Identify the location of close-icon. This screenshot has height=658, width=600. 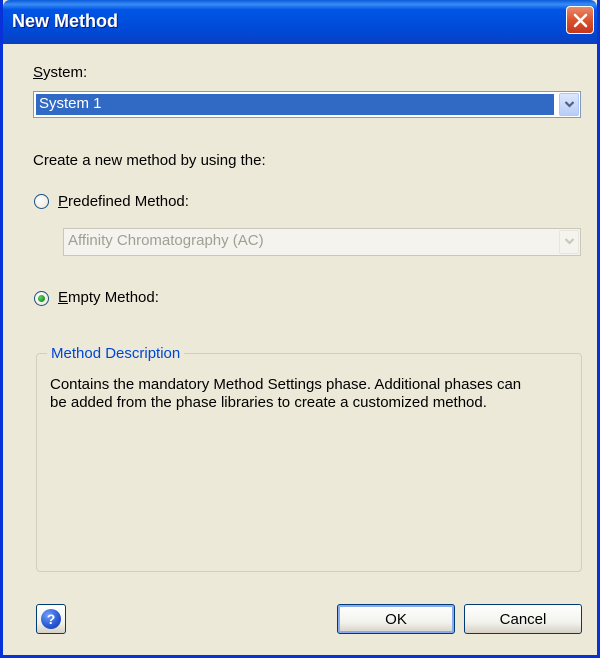
(580, 20).